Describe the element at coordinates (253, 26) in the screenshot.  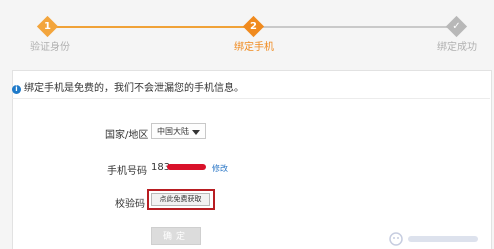
I see `step-2-number: 2` at that location.